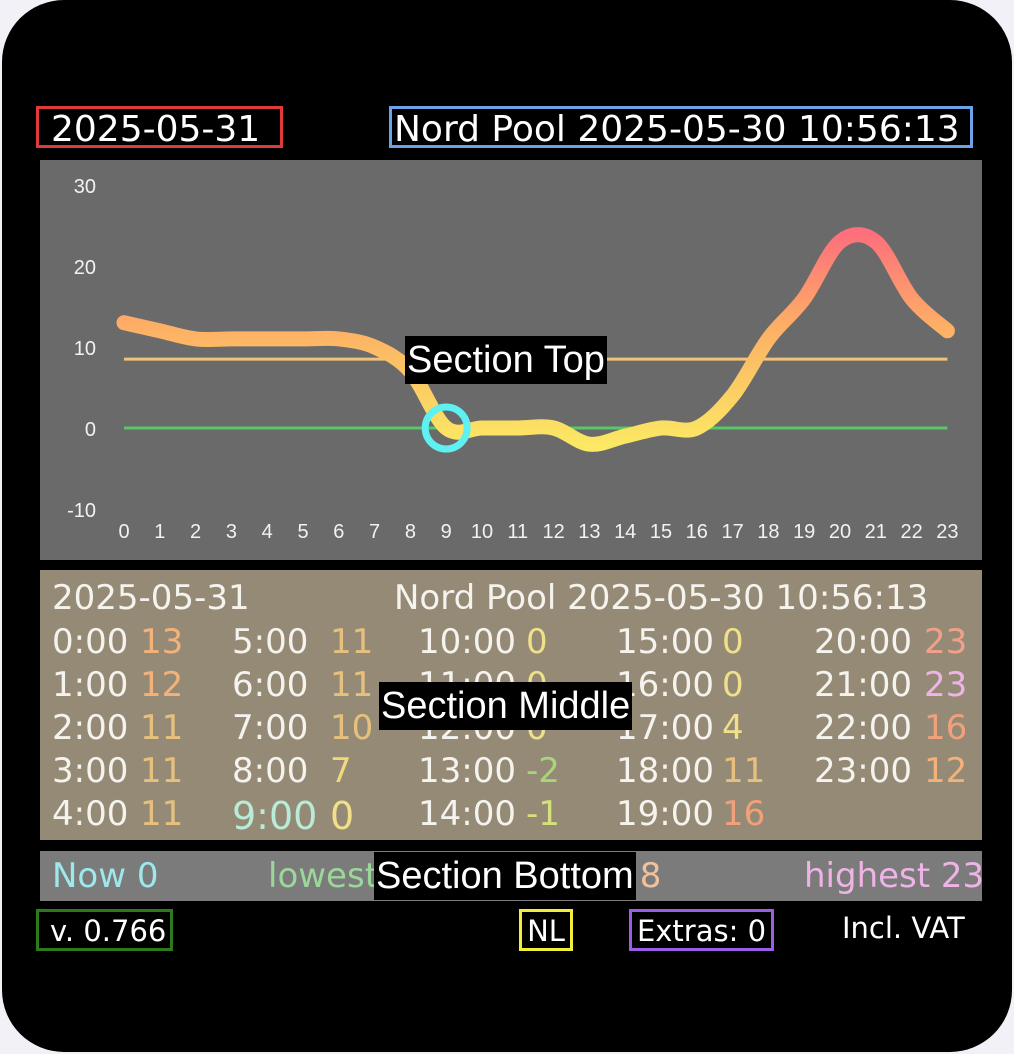 This screenshot has width=1014, height=1054. I want to click on table-source: Nord Pool 2025-05-30 10:56:13, so click(661, 598).